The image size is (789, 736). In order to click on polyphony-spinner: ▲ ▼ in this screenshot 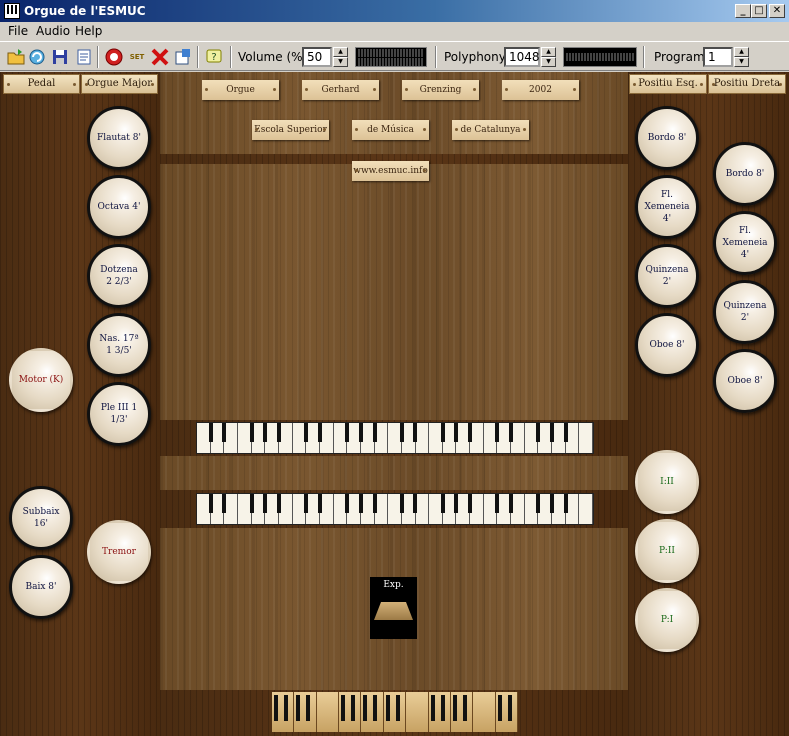, I will do `click(548, 57)`.